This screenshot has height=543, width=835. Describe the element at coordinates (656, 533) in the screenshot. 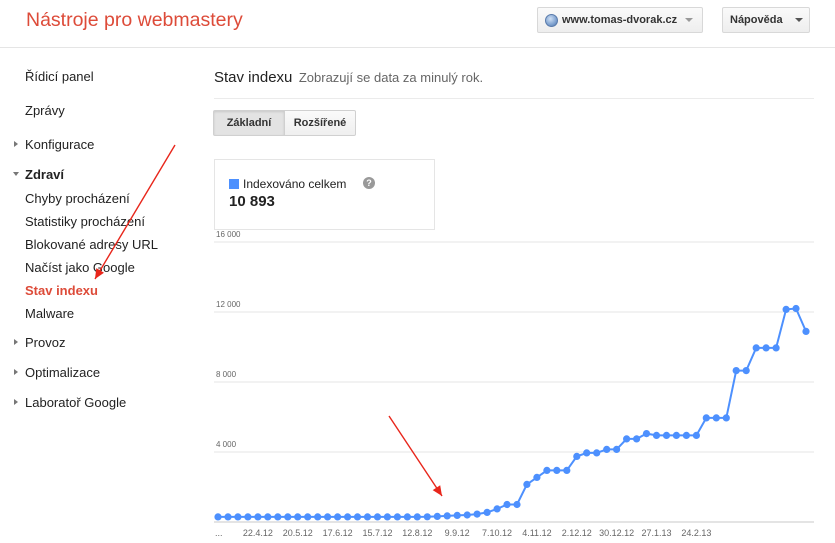

I see `x-tick-label: 27.1.13` at that location.